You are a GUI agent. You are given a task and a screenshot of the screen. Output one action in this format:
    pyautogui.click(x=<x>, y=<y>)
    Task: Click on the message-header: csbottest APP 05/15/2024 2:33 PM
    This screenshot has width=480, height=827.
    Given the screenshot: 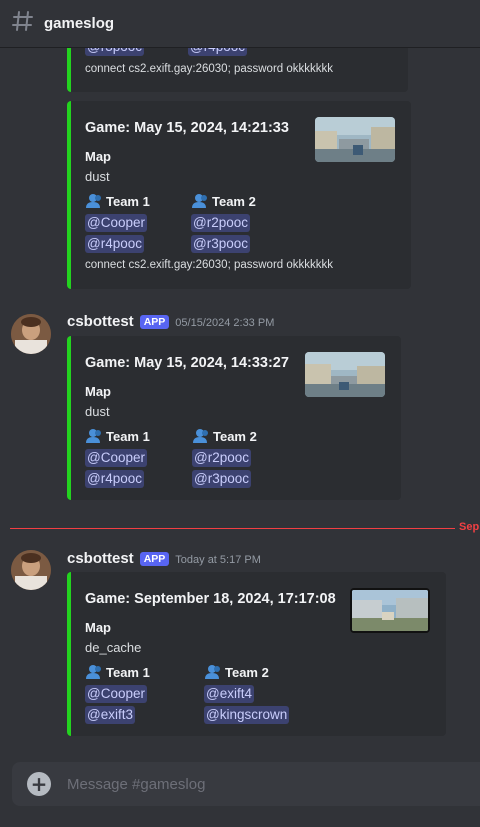 What is the action you would take?
    pyautogui.click(x=170, y=321)
    